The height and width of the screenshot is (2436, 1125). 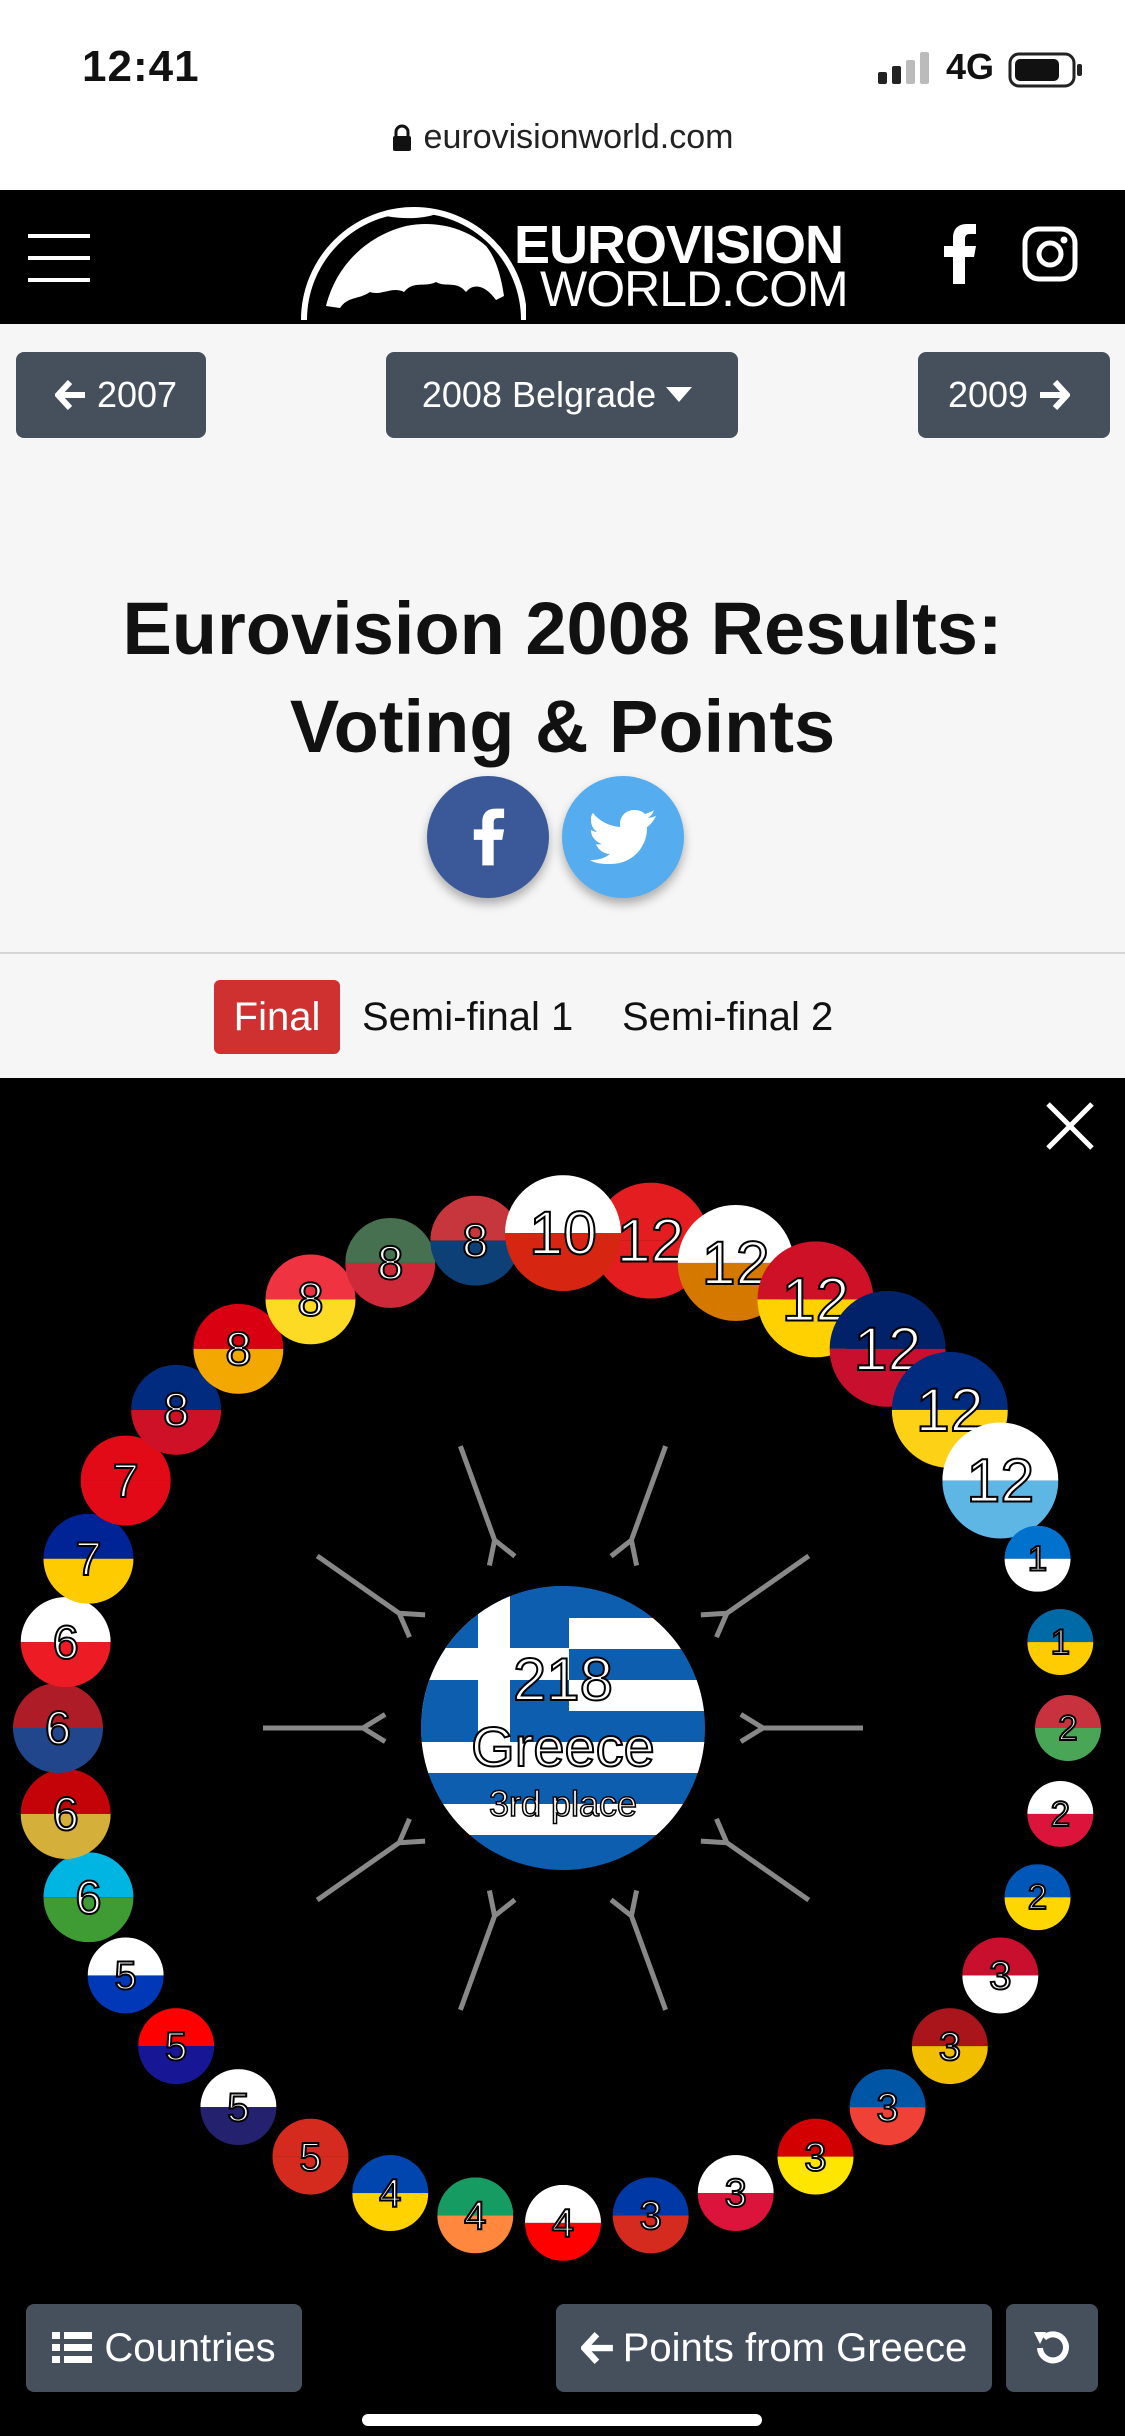 What do you see at coordinates (679, 394) in the screenshot?
I see `caret-down-icon` at bounding box center [679, 394].